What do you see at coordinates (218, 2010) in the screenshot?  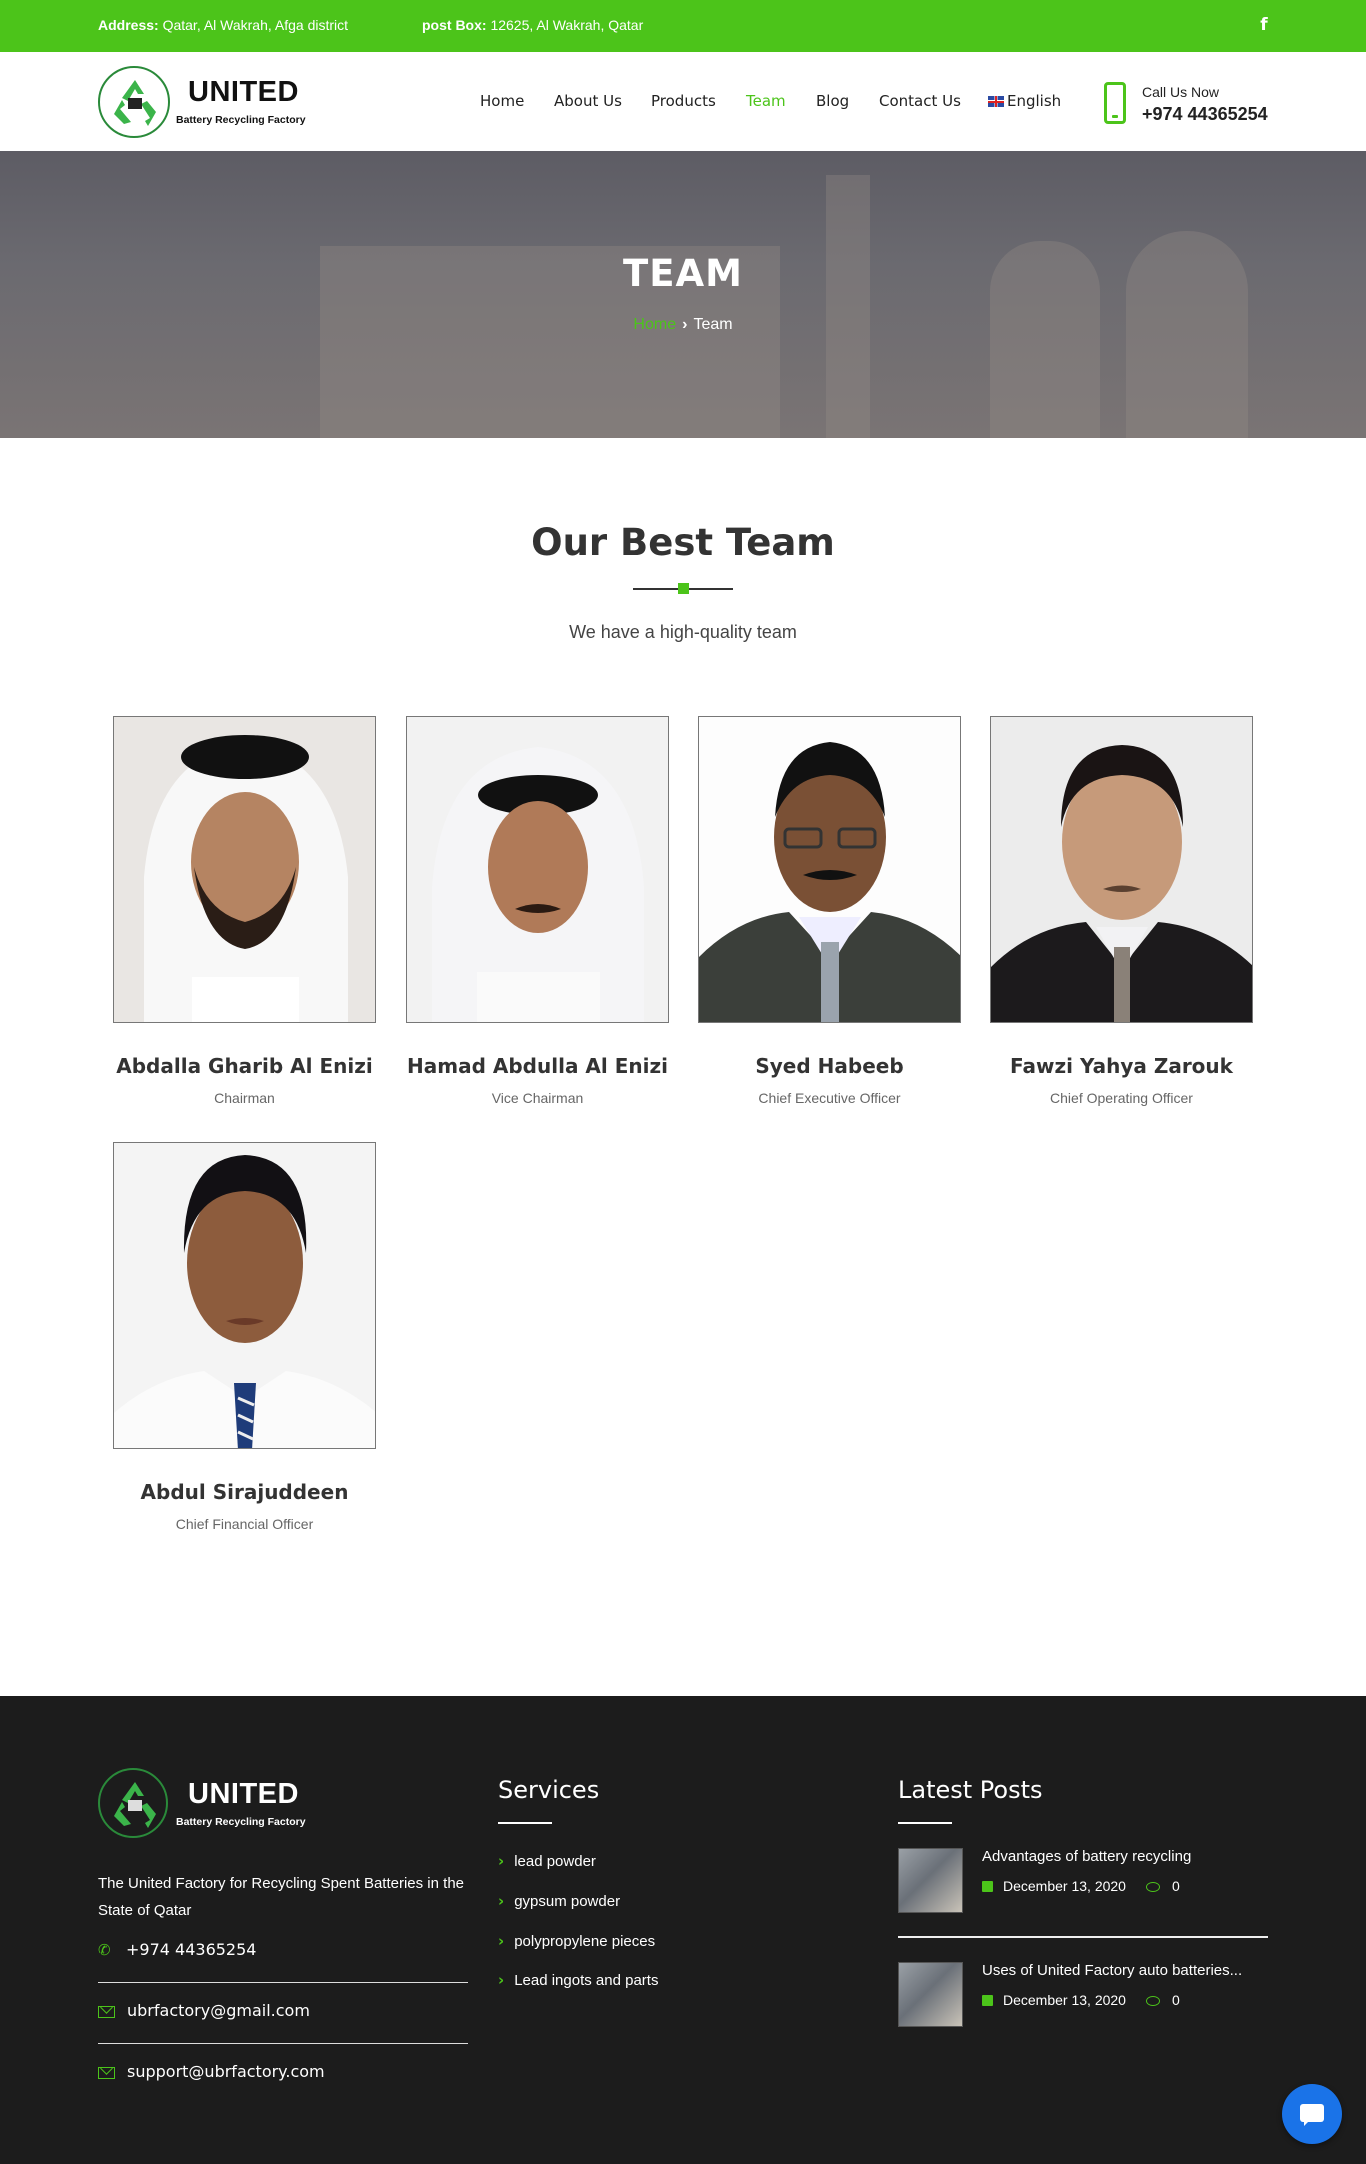 I see `footer-email-1-text: ubrfactory@gmail.com` at bounding box center [218, 2010].